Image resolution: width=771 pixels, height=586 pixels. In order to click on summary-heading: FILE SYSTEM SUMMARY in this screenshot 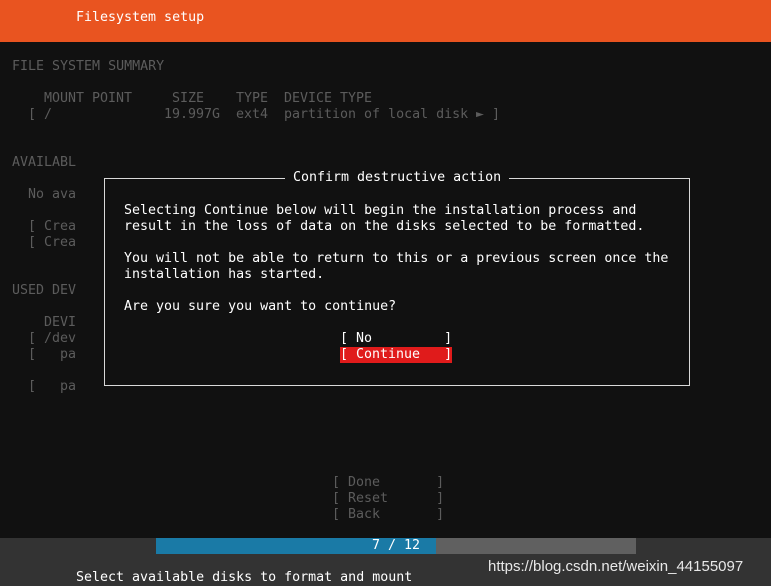, I will do `click(88, 66)`.